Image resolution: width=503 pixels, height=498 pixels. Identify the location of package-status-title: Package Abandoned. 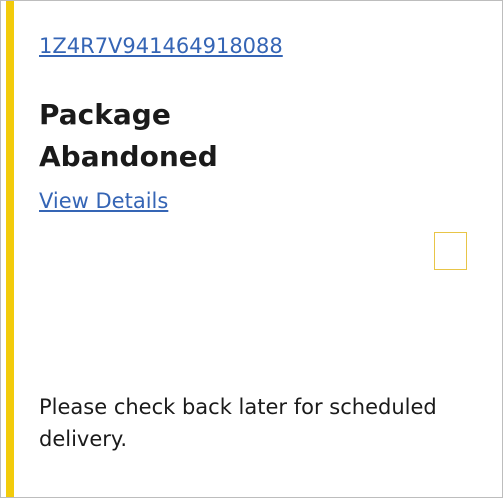
(128, 135).